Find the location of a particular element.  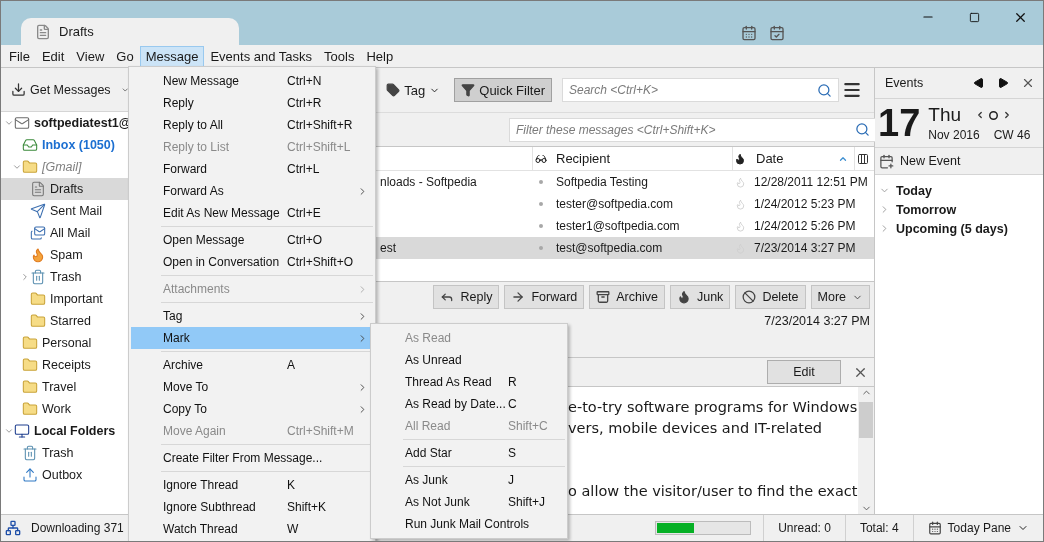

document-icon is located at coordinates (38, 189).